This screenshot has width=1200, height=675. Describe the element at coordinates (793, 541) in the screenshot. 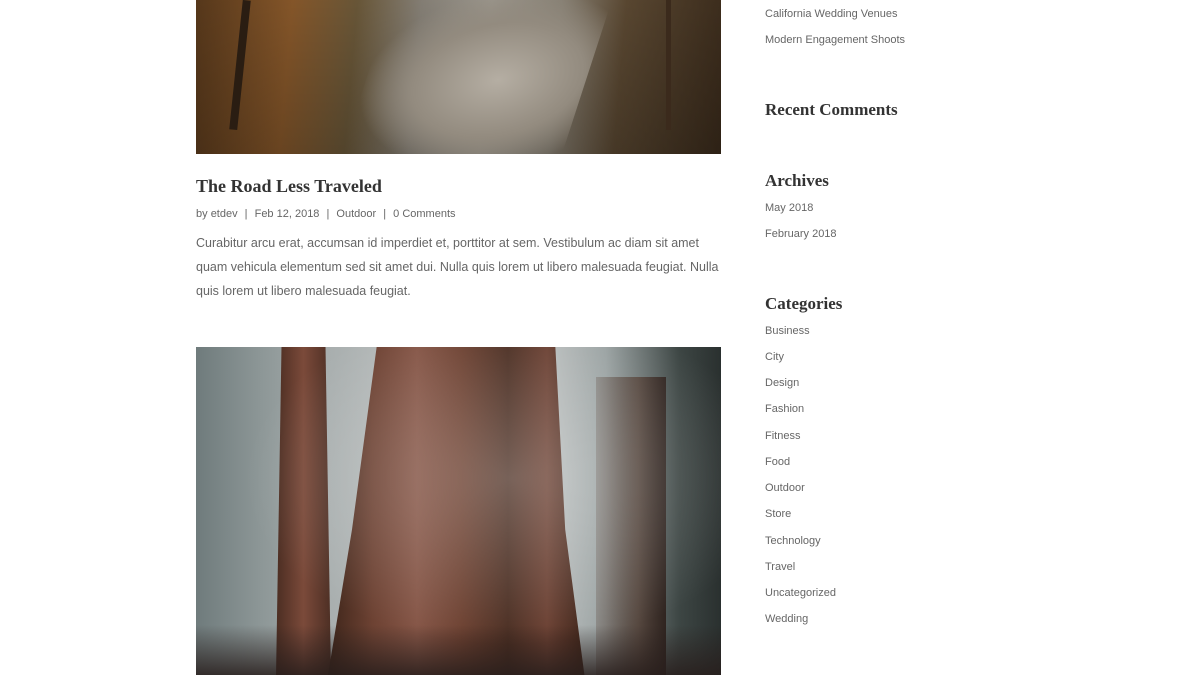

I see `category-link-technology: Technology` at that location.